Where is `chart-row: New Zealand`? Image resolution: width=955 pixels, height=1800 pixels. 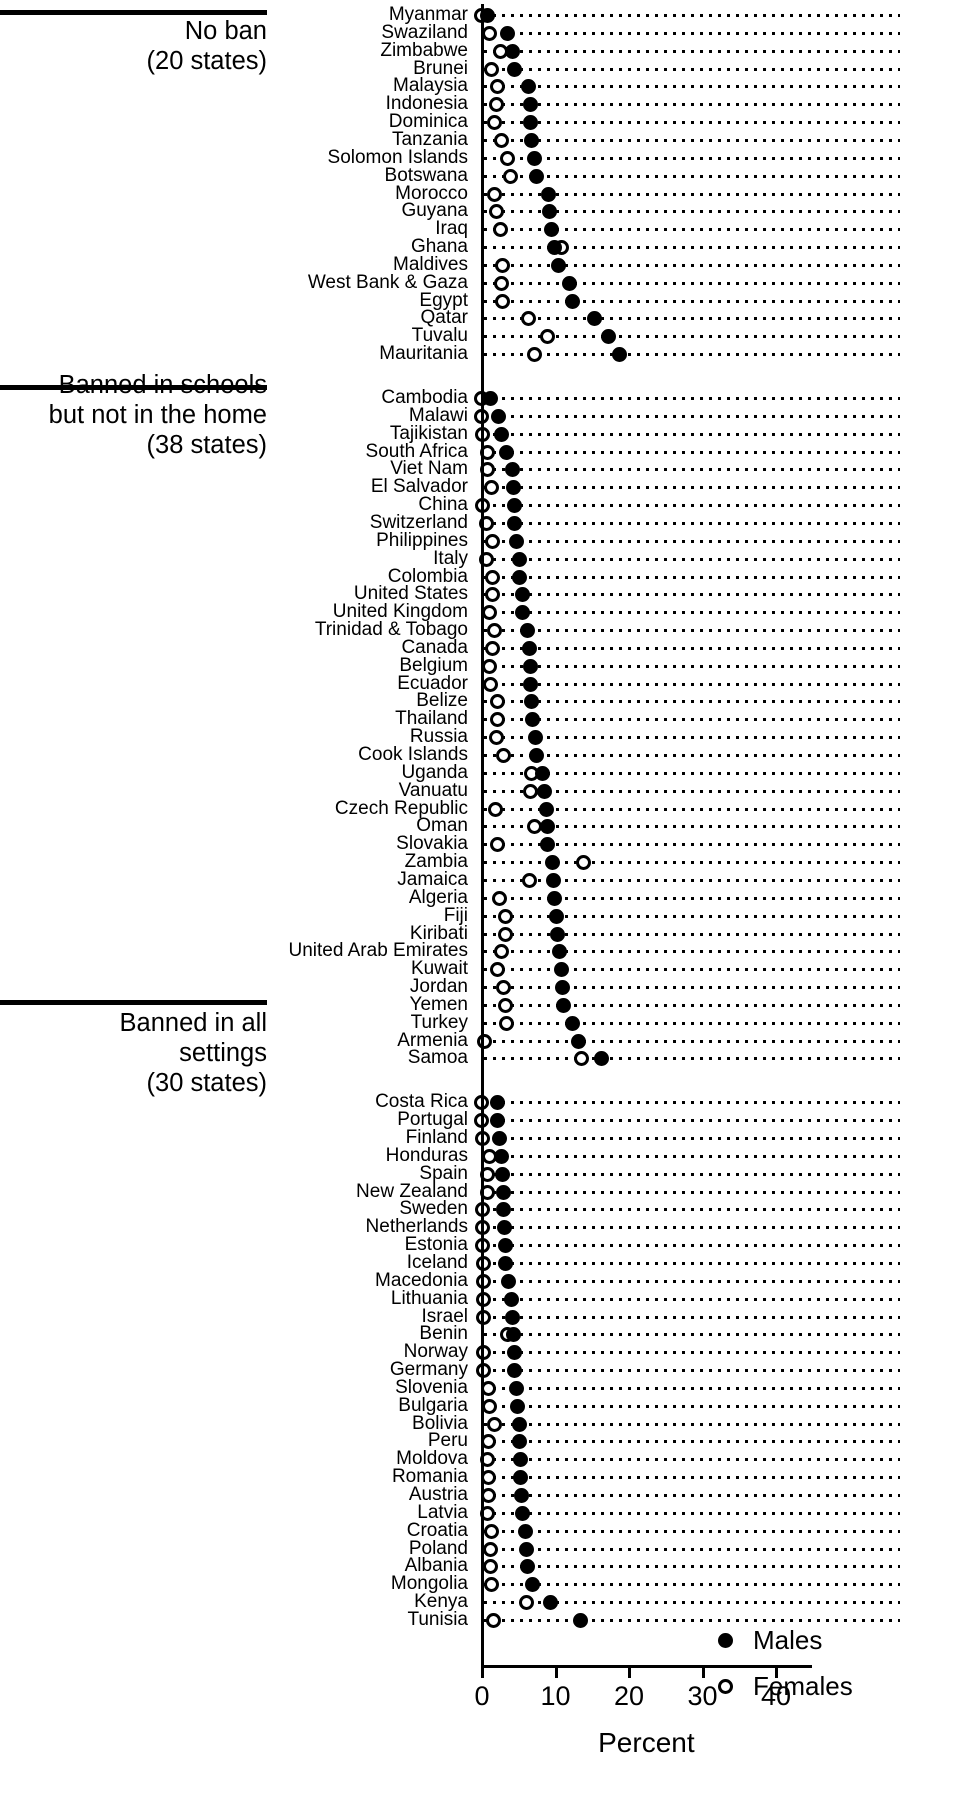
chart-row: New Zealand is located at coordinates (477, 1191).